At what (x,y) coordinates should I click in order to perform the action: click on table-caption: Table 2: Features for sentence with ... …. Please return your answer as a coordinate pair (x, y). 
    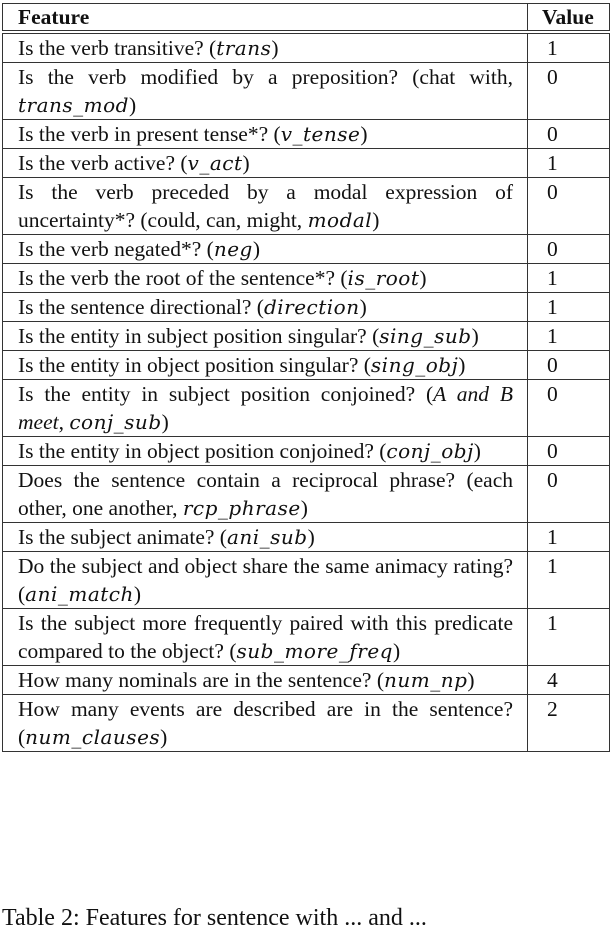
    Looking at the image, I should click on (214, 918).